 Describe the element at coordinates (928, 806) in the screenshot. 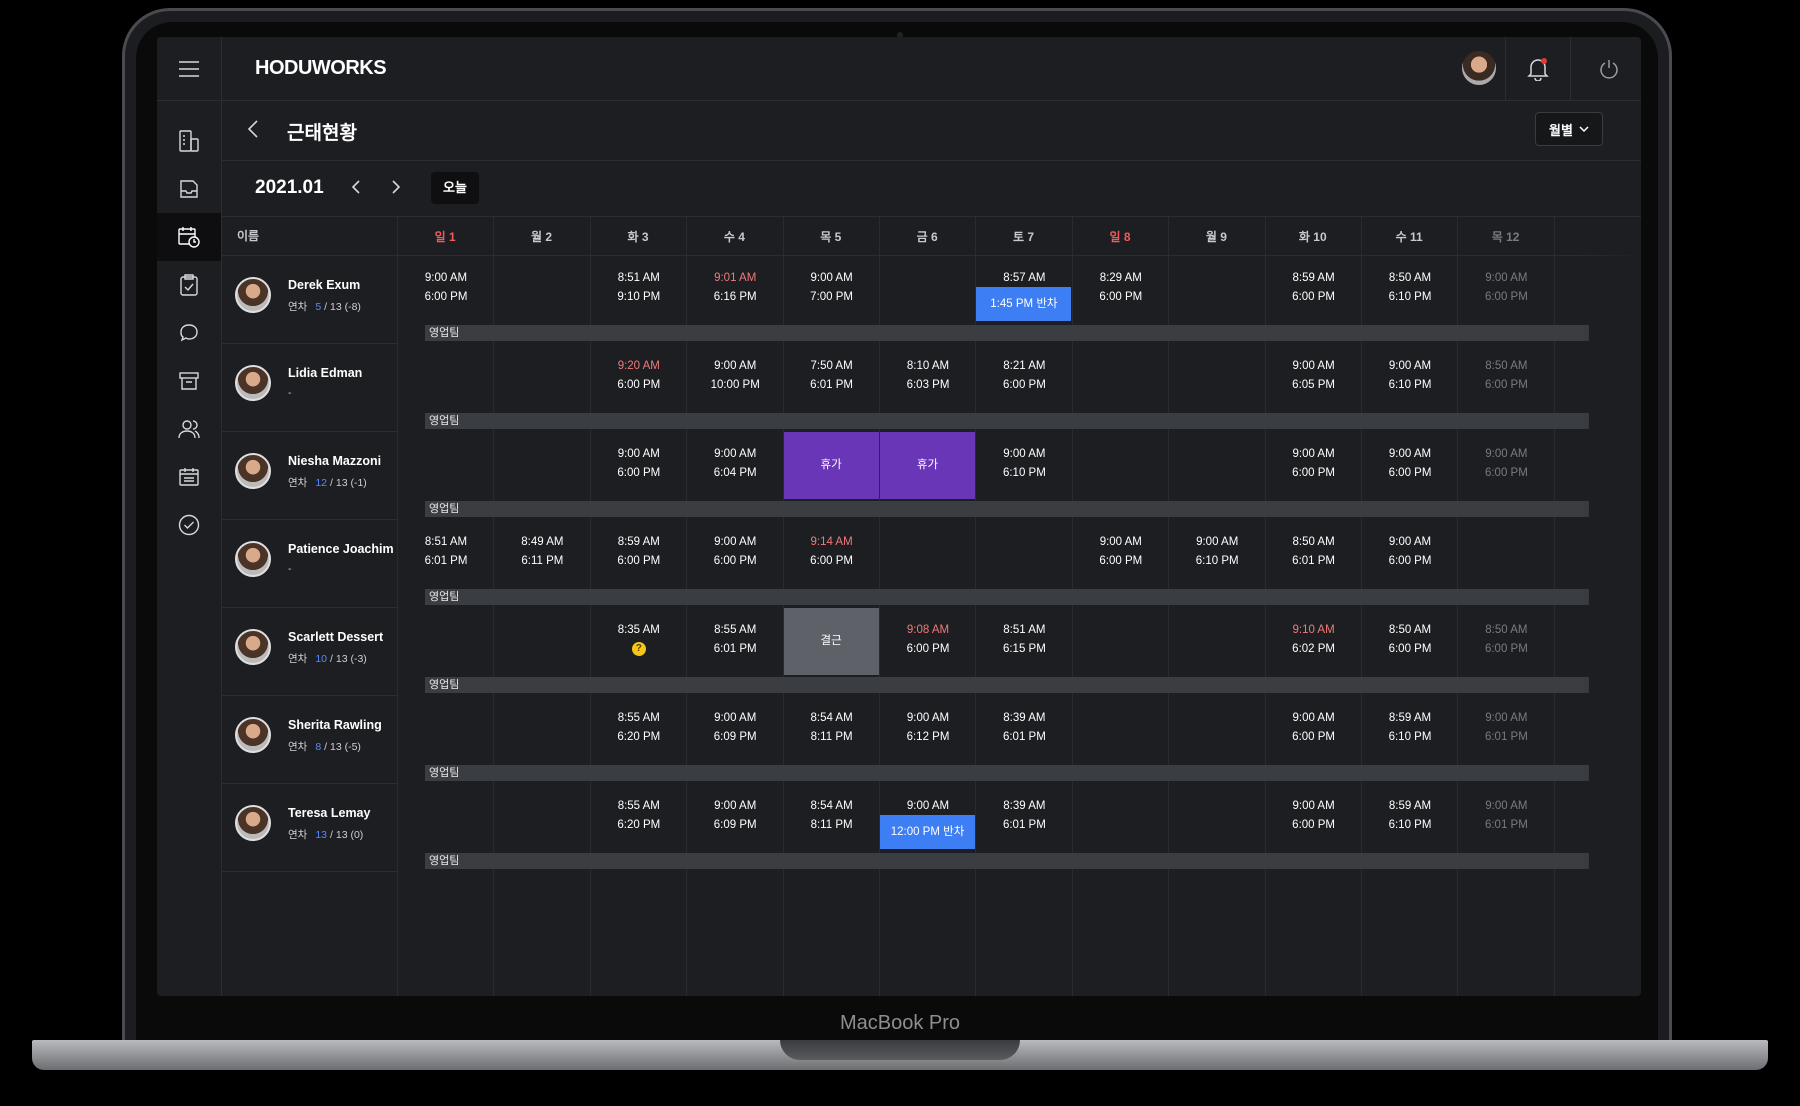

I see `attendance-cell: 9:00 AM` at that location.